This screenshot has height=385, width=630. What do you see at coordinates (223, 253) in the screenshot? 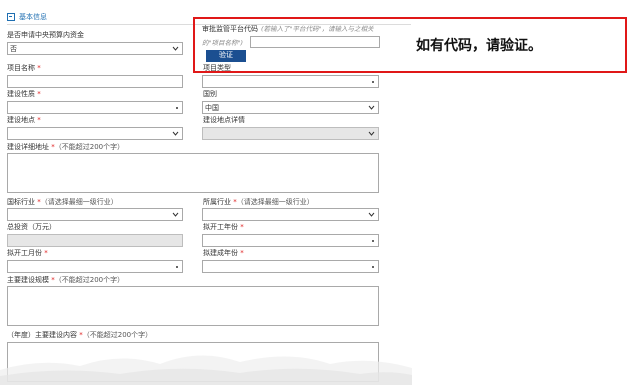
I see `planned-completion-year-label: 拟建成年份 *` at bounding box center [223, 253].